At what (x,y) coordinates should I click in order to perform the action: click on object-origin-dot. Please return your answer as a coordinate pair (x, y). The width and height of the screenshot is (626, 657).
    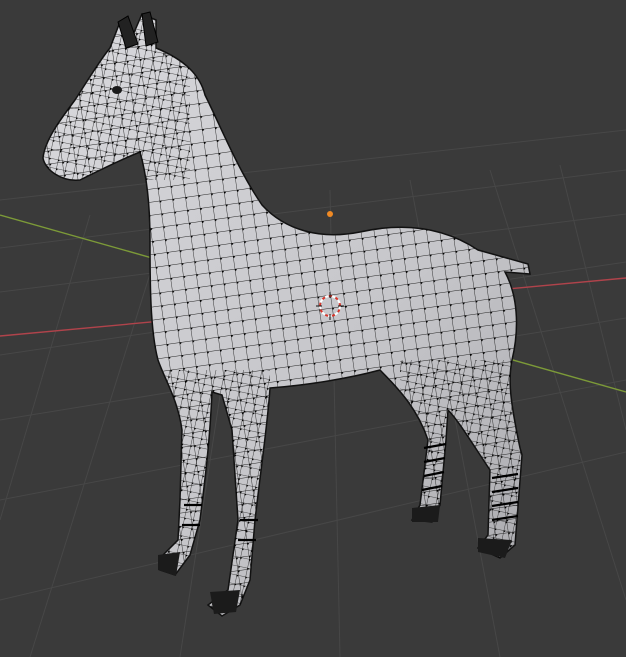
    Looking at the image, I should click on (330, 214).